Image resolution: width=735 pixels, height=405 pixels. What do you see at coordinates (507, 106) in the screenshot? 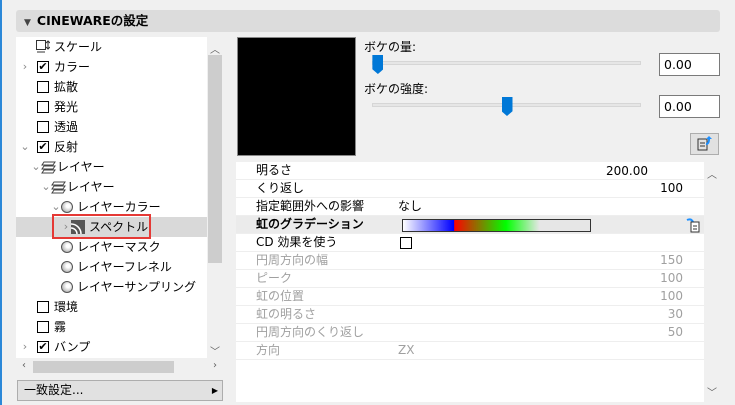
I see `bokeh-strength-thumb` at bounding box center [507, 106].